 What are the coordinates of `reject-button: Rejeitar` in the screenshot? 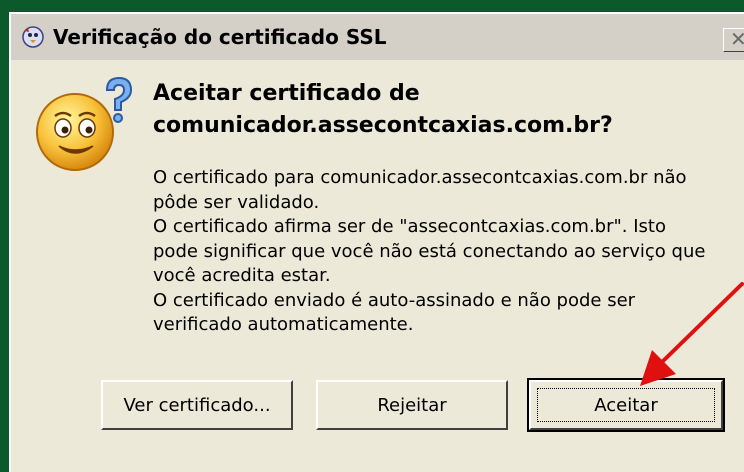 It's located at (412, 405).